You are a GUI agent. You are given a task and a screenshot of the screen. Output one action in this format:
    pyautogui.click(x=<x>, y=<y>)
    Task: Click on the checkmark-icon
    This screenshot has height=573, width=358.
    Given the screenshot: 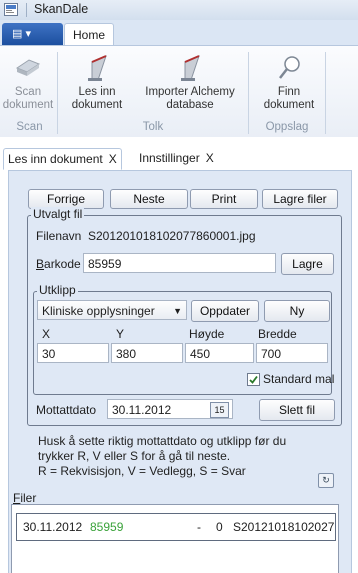 What is the action you would take?
    pyautogui.click(x=253, y=379)
    